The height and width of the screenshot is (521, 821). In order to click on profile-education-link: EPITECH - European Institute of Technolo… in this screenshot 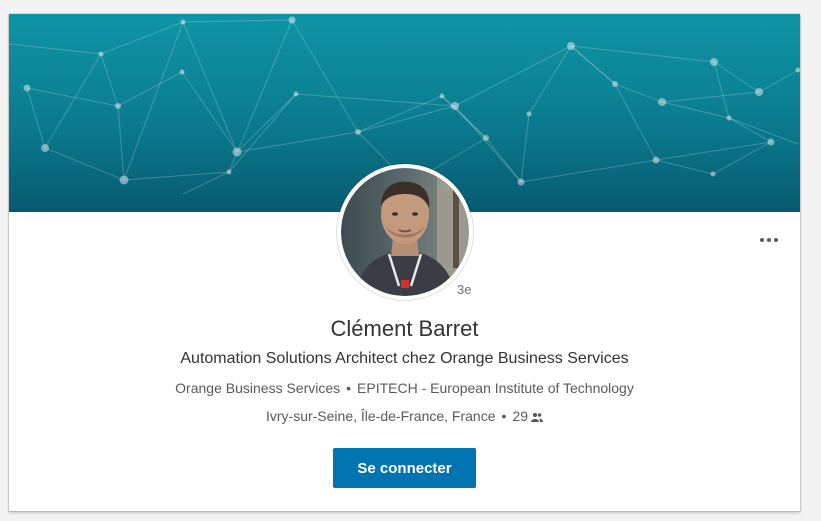, I will do `click(495, 388)`.